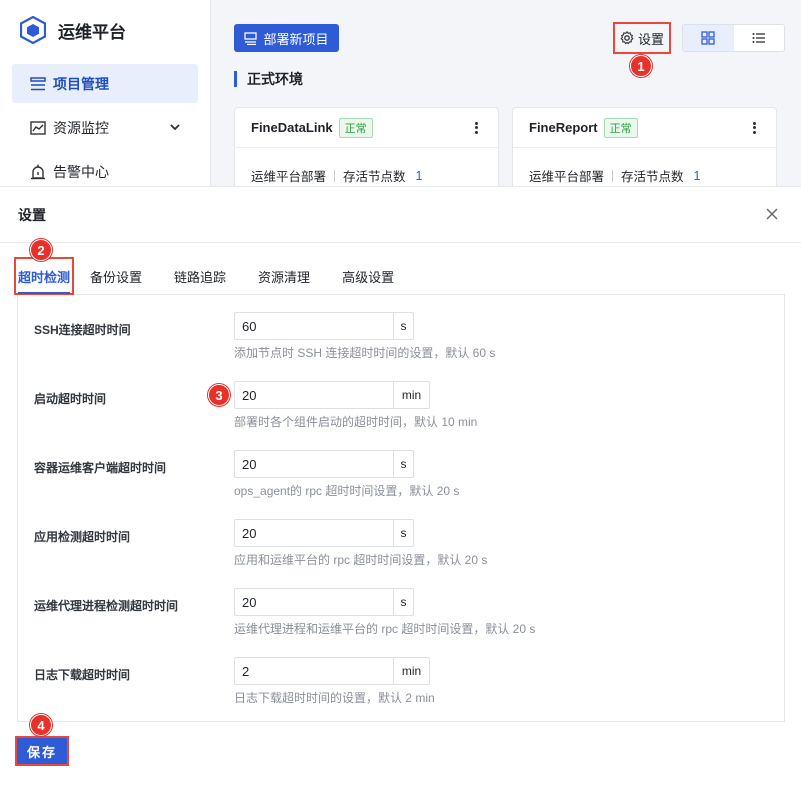 This screenshot has width=801, height=786. Describe the element at coordinates (334, 698) in the screenshot. I see `field-hint: 日志下载超时时间的设置，默认 2 min` at that location.